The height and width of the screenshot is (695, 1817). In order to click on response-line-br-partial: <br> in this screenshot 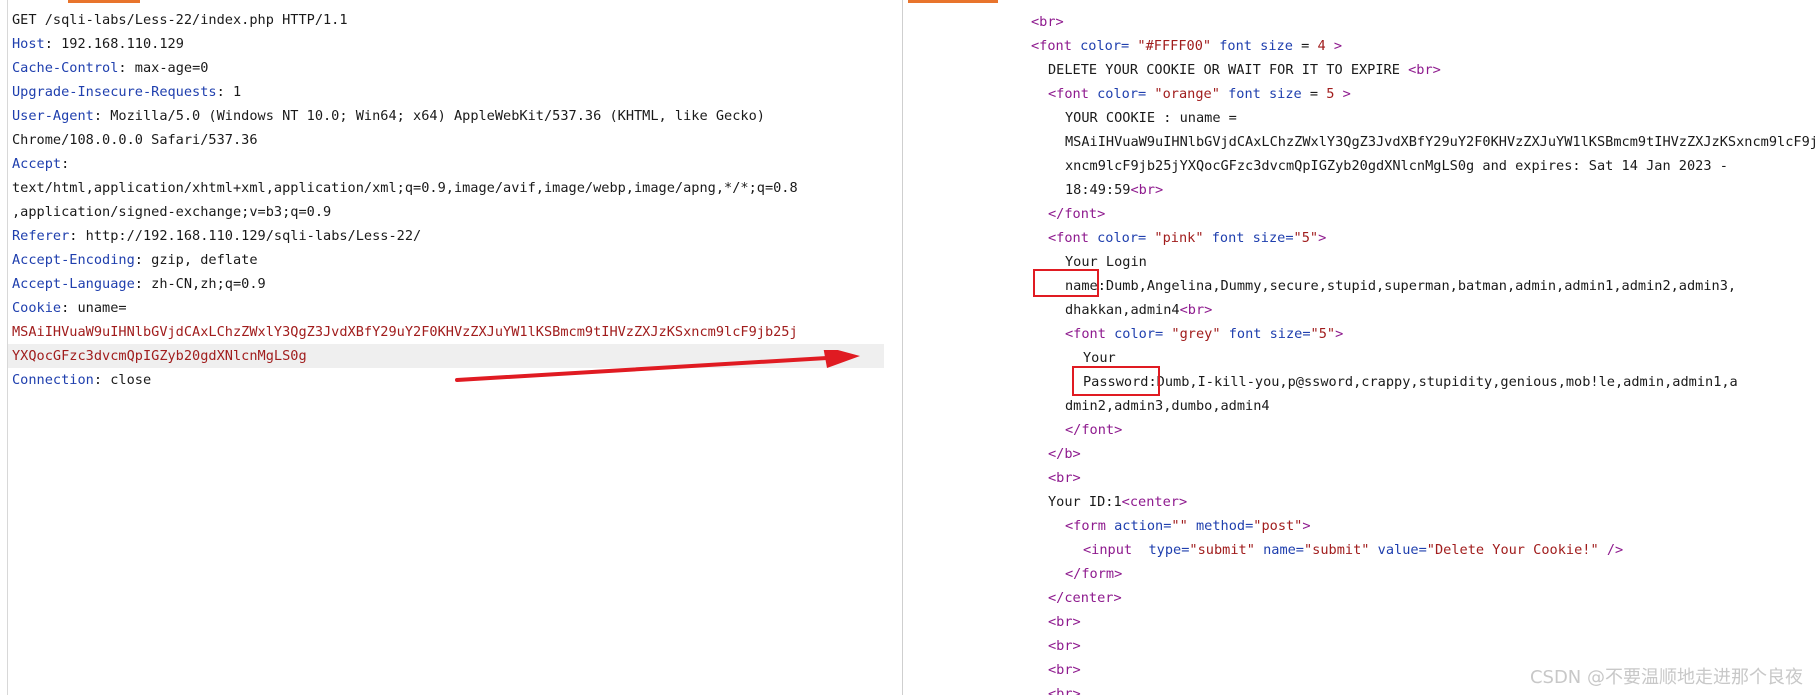, I will do `click(1064, 690)`.